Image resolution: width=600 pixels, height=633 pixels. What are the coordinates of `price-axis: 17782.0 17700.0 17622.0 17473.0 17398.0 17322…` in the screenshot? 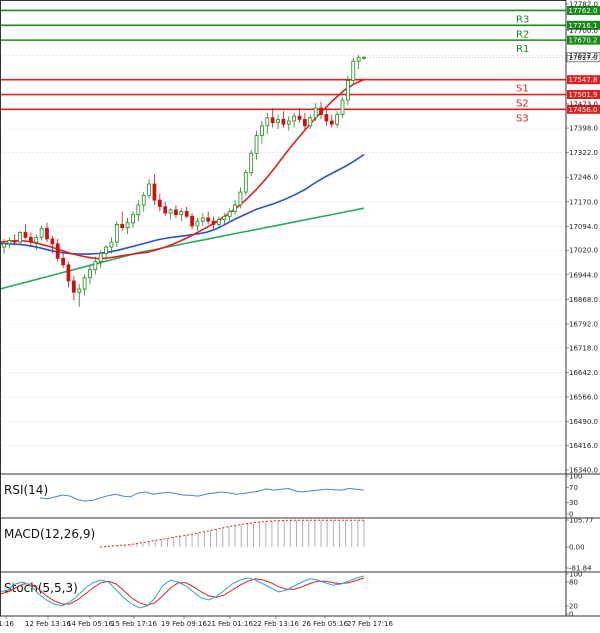 It's located at (582, 238).